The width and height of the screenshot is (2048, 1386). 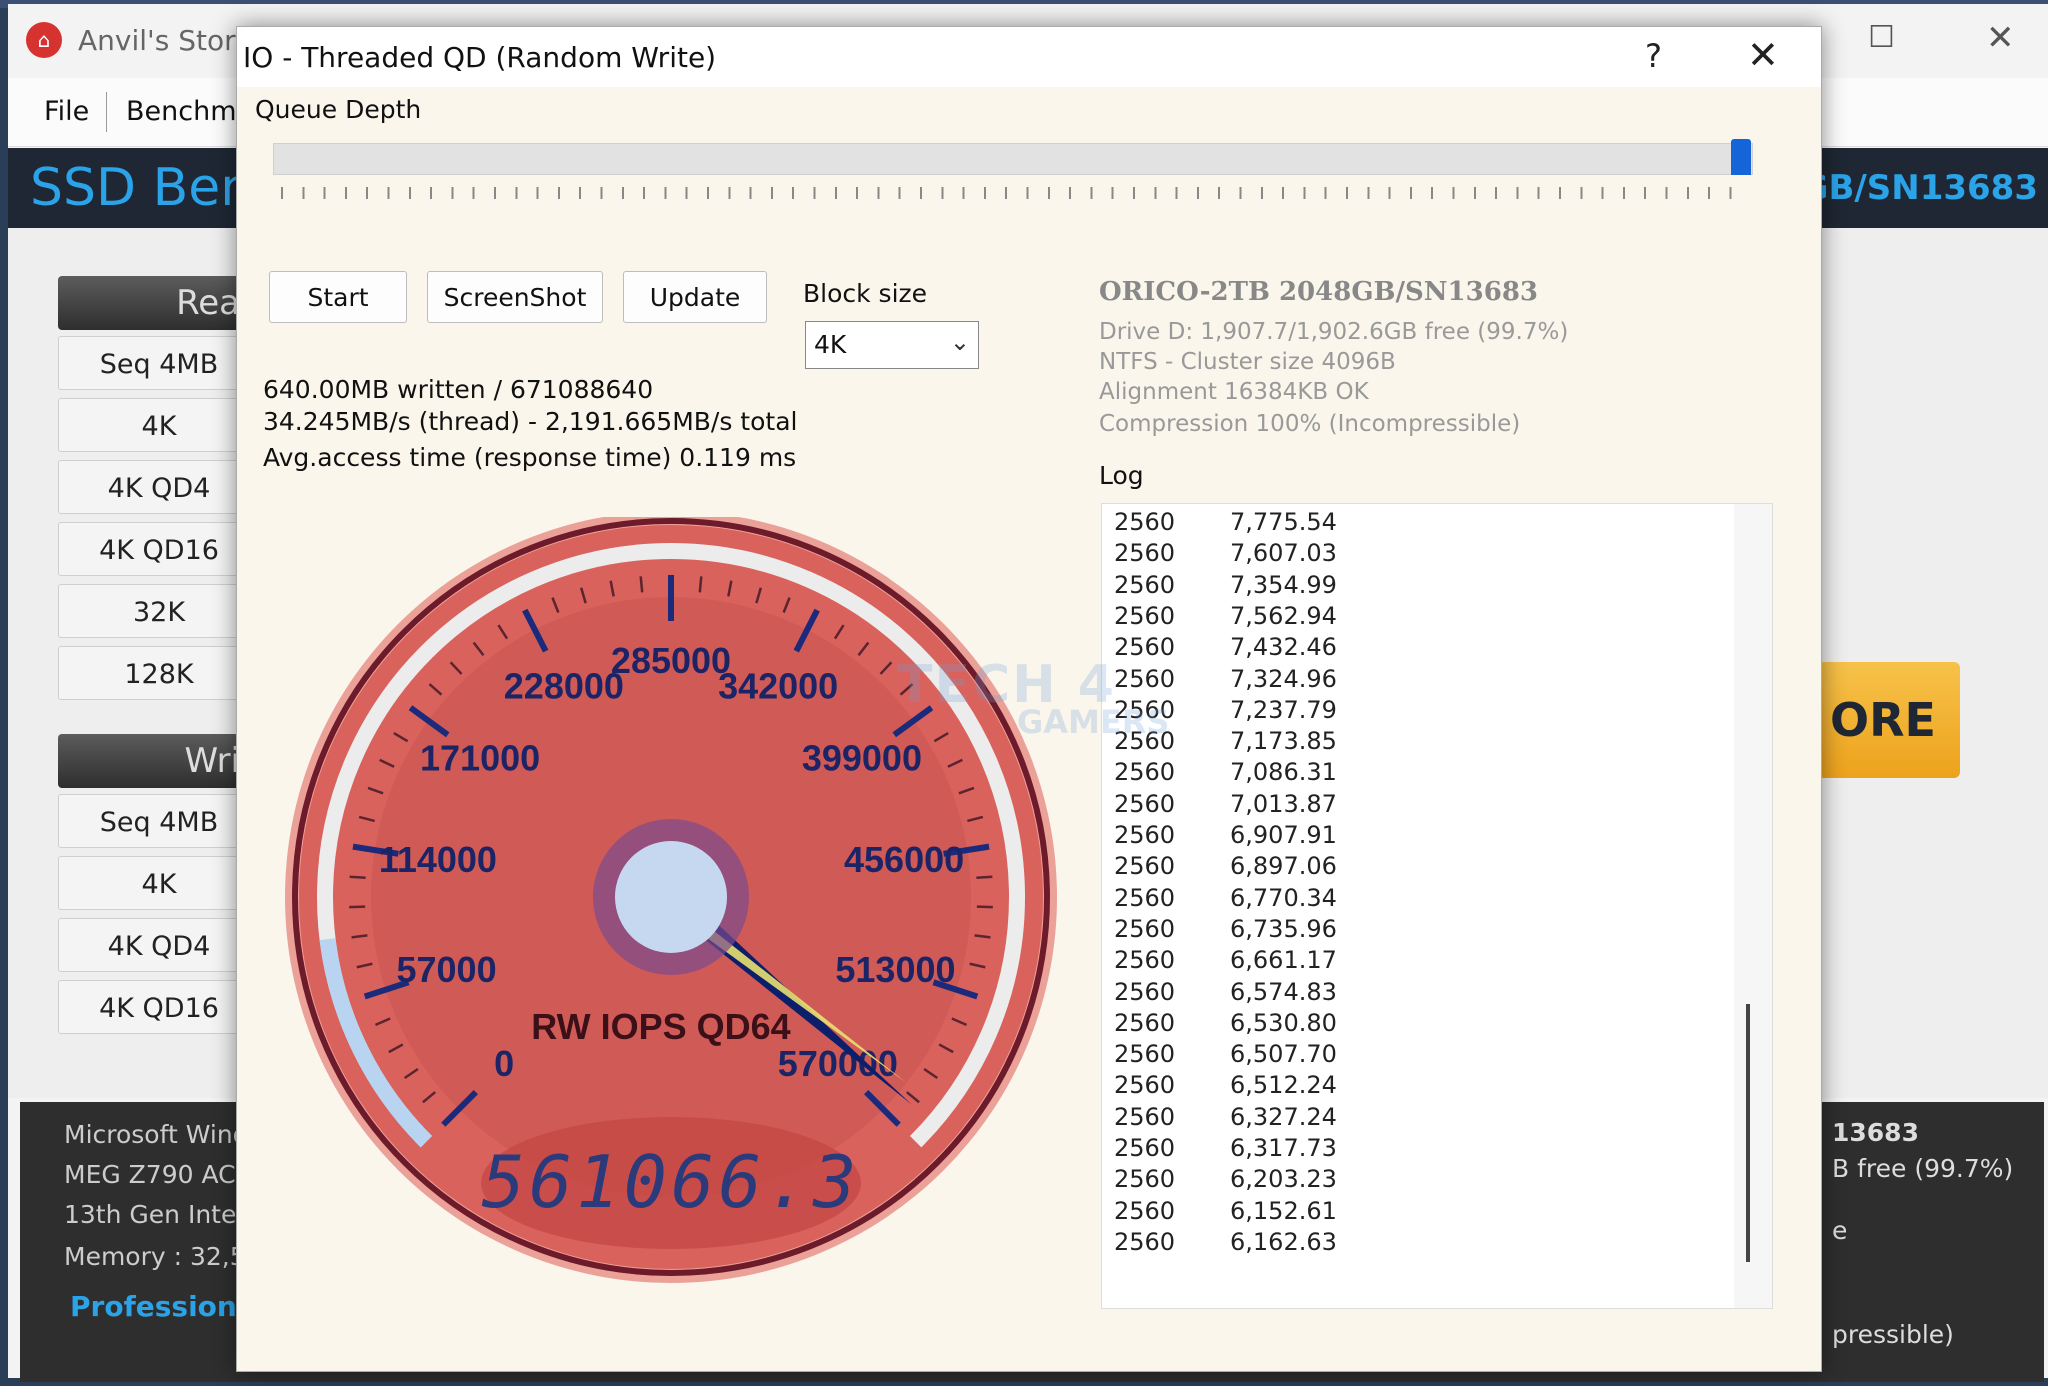 I want to click on slider-track, so click(x=1013, y=159).